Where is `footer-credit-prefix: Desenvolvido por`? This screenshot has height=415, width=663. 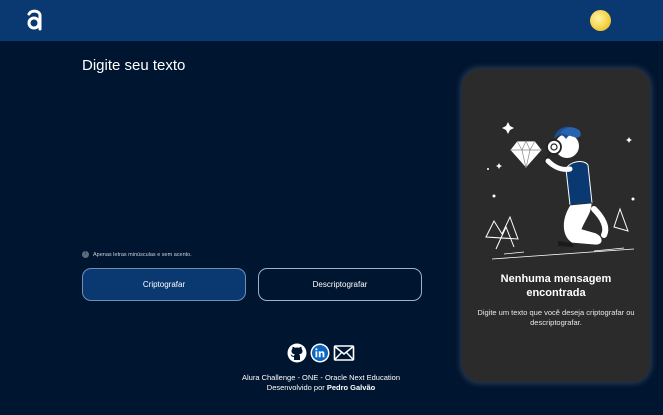
footer-credit-prefix: Desenvolvido por is located at coordinates (295, 387).